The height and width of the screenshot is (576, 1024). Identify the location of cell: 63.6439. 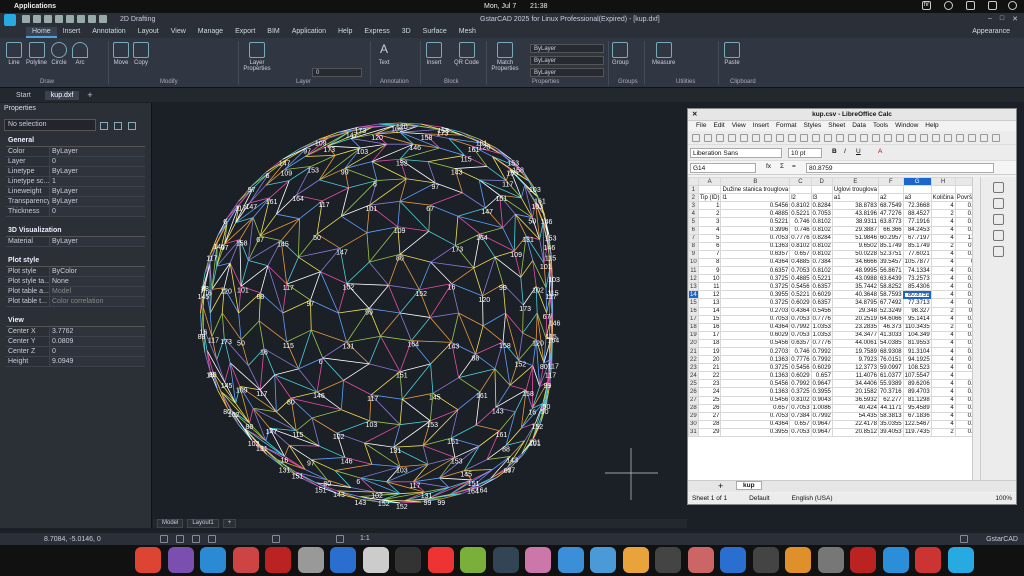
(890, 279).